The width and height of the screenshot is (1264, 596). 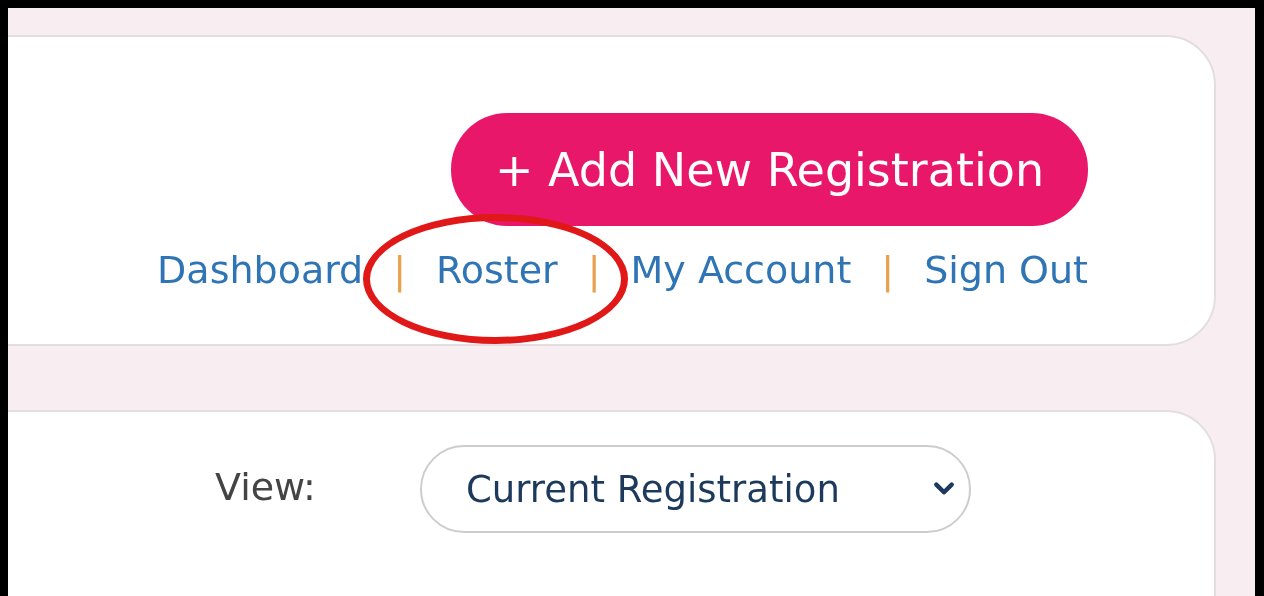 I want to click on nav-link: Dashboard, so click(x=260, y=270).